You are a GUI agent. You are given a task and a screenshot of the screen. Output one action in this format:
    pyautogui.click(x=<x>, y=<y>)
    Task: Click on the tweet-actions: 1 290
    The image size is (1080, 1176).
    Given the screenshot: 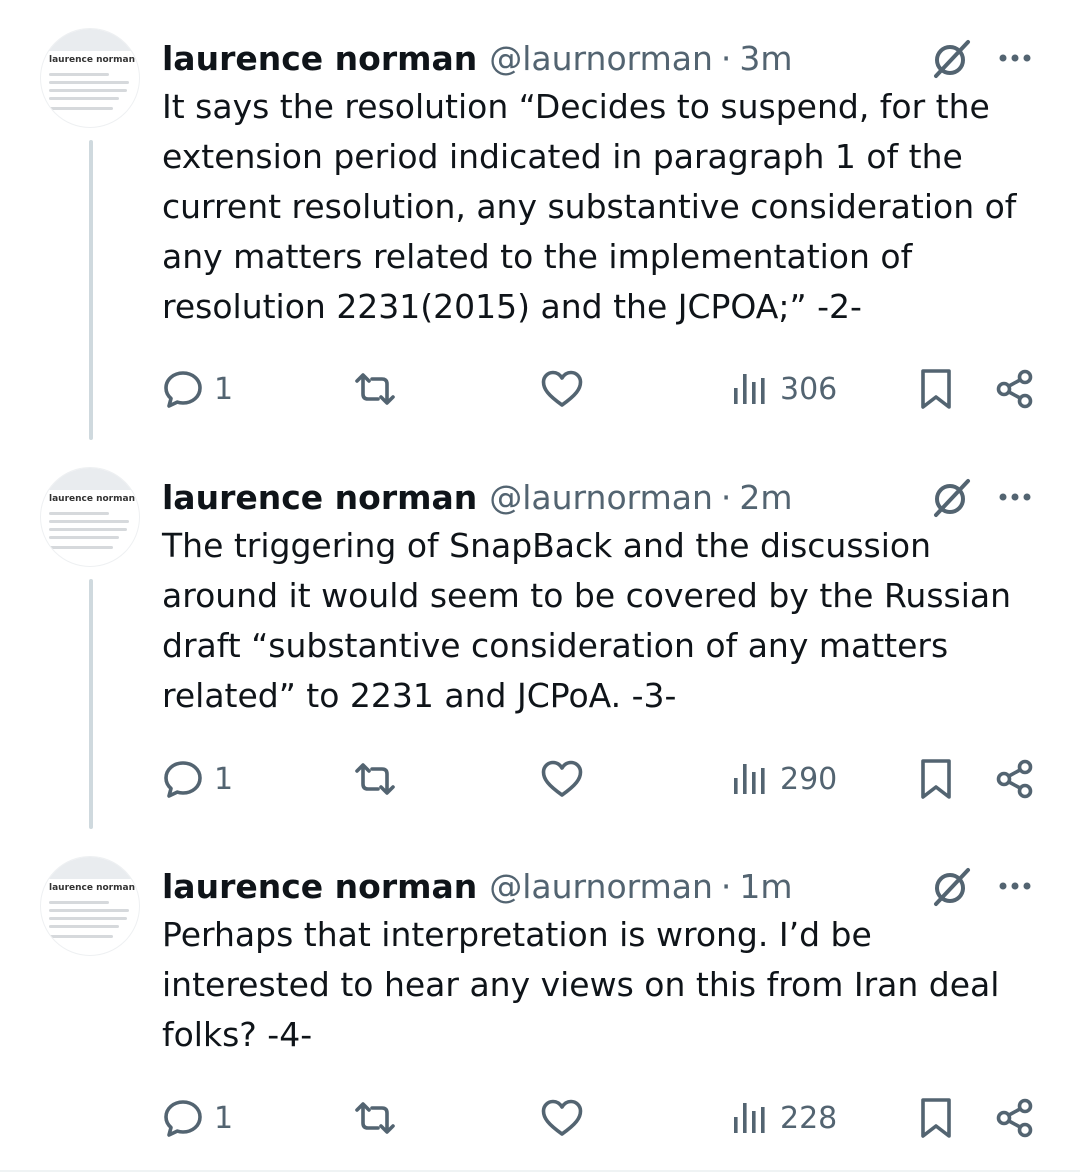 What is the action you would take?
    pyautogui.click(x=540, y=779)
    